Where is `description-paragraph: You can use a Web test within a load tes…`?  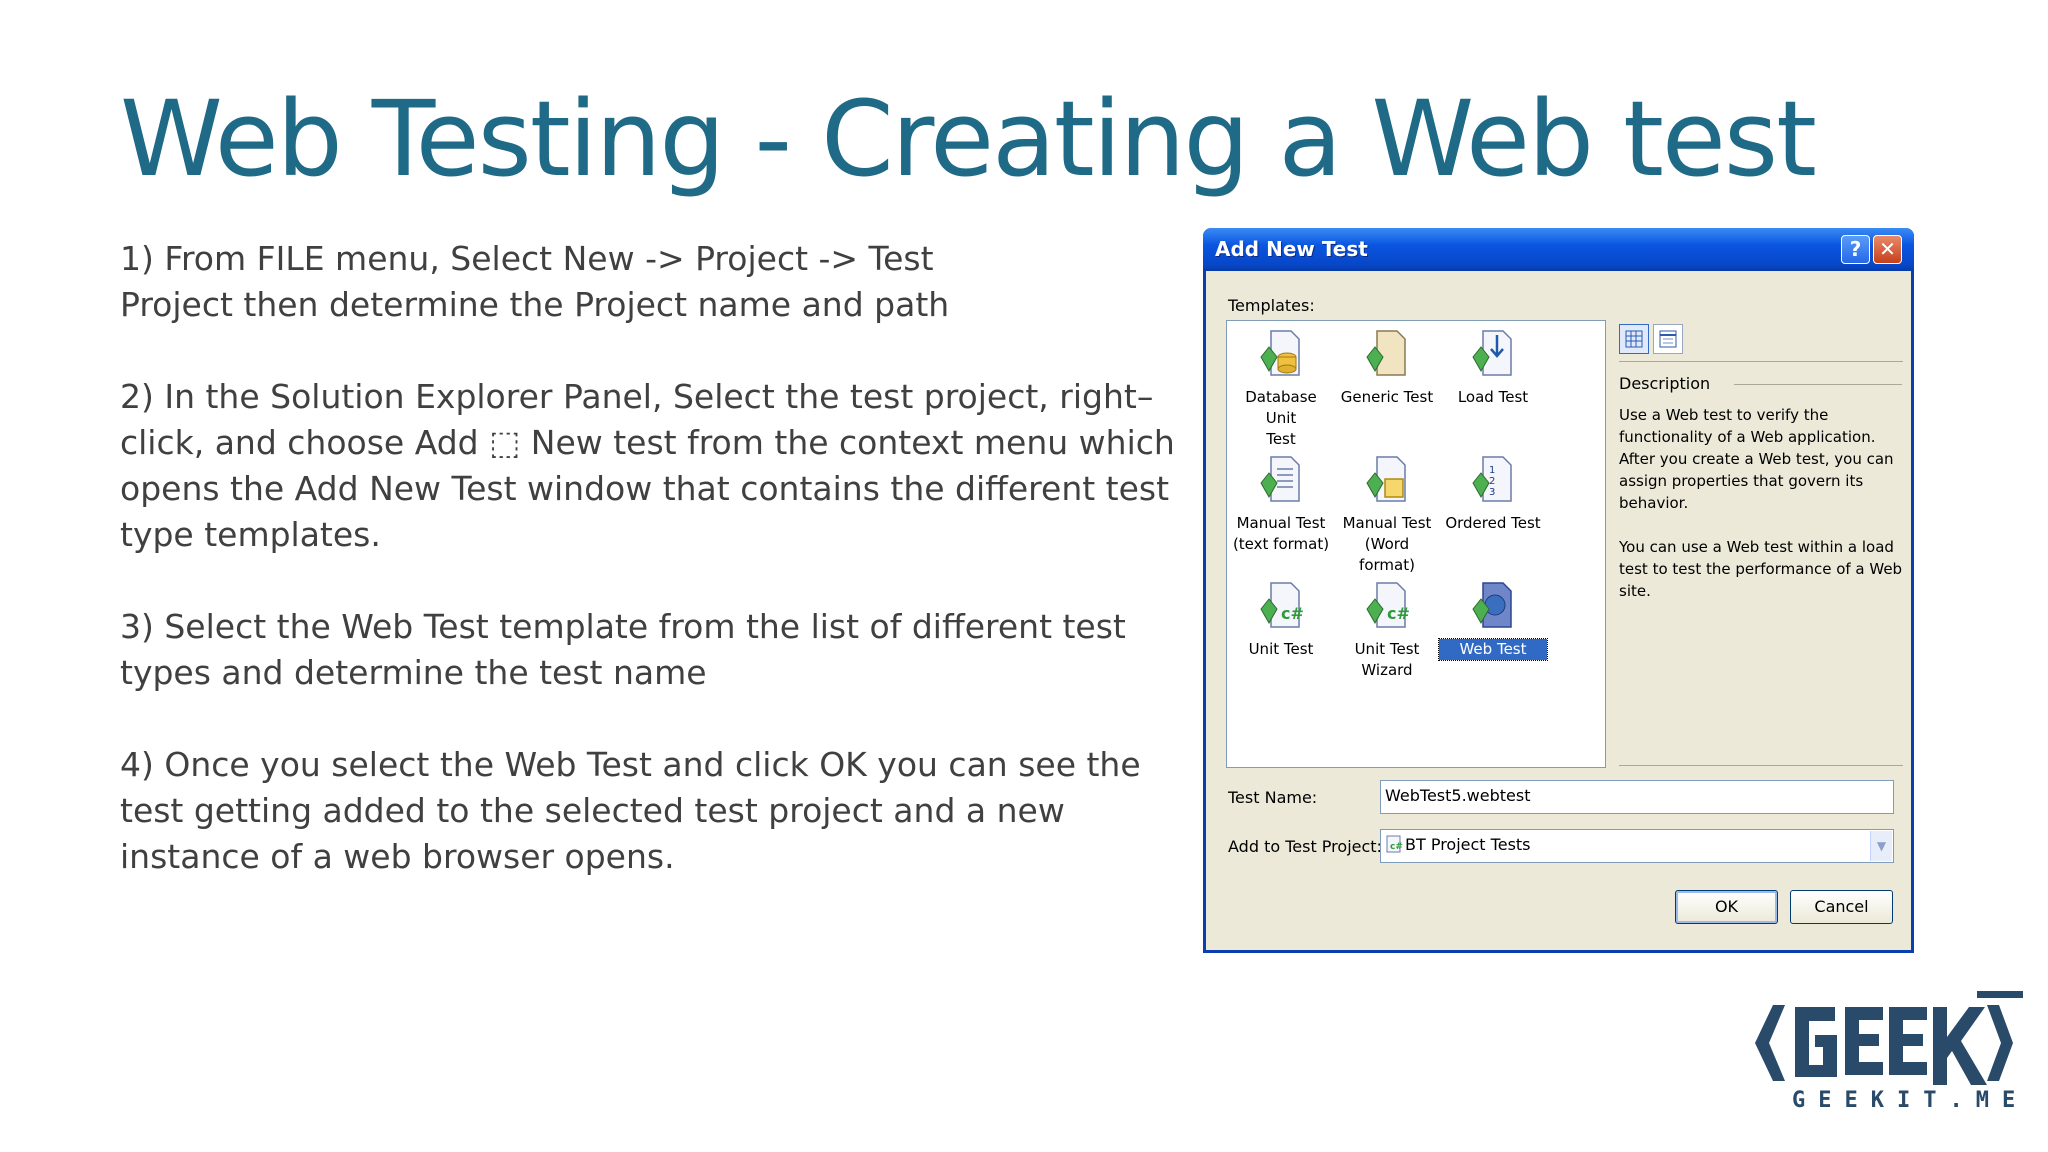
description-paragraph: You can use a Web test within a load tes… is located at coordinates (1761, 569).